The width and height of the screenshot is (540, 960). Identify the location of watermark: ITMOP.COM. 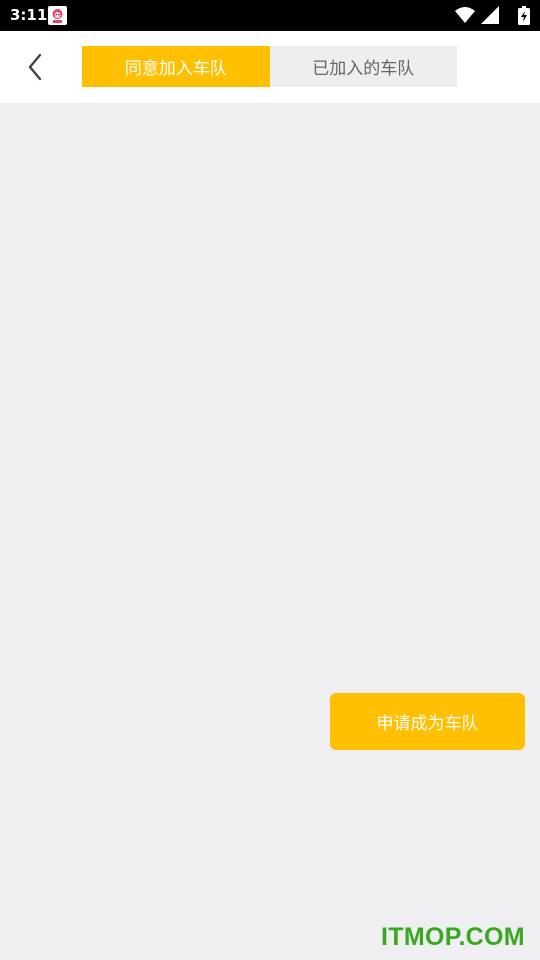
(453, 937).